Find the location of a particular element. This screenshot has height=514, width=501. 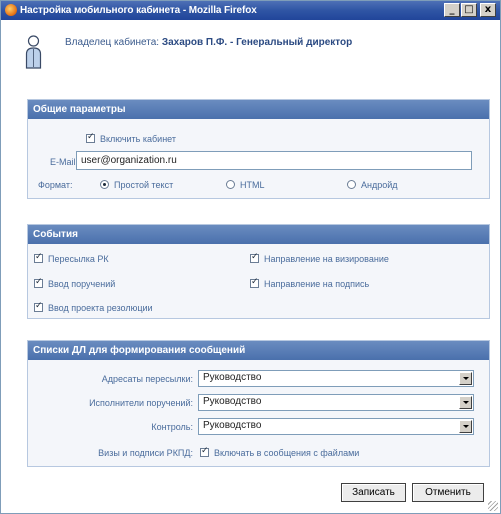

executors-select: Руководство is located at coordinates (336, 402).